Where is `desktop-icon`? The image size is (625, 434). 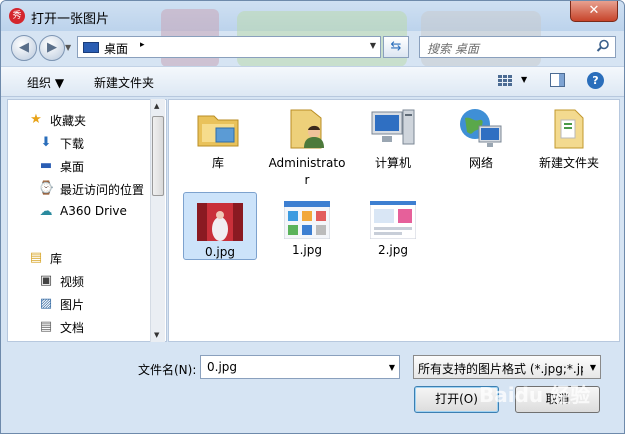
desktop-icon is located at coordinates (91, 47).